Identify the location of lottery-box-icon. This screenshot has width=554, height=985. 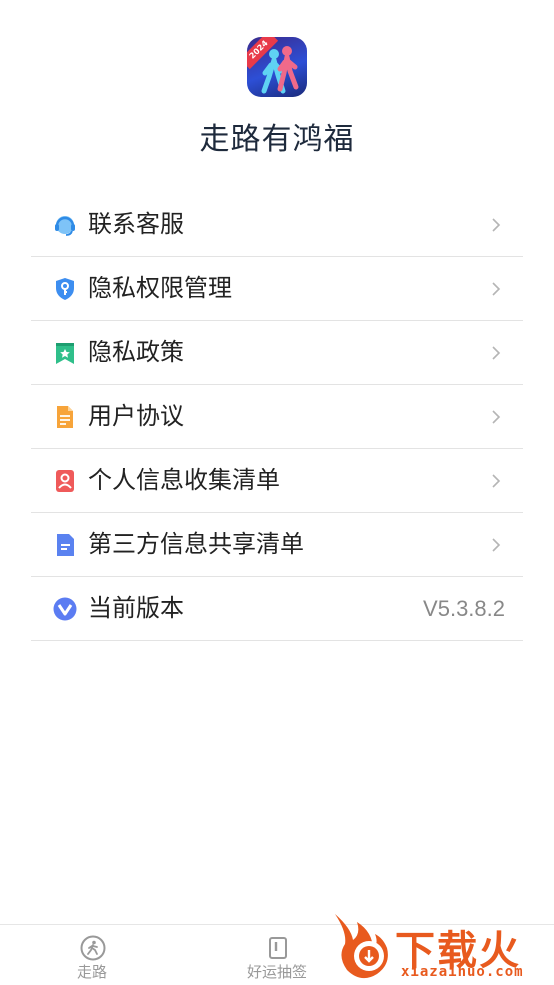
(278, 948).